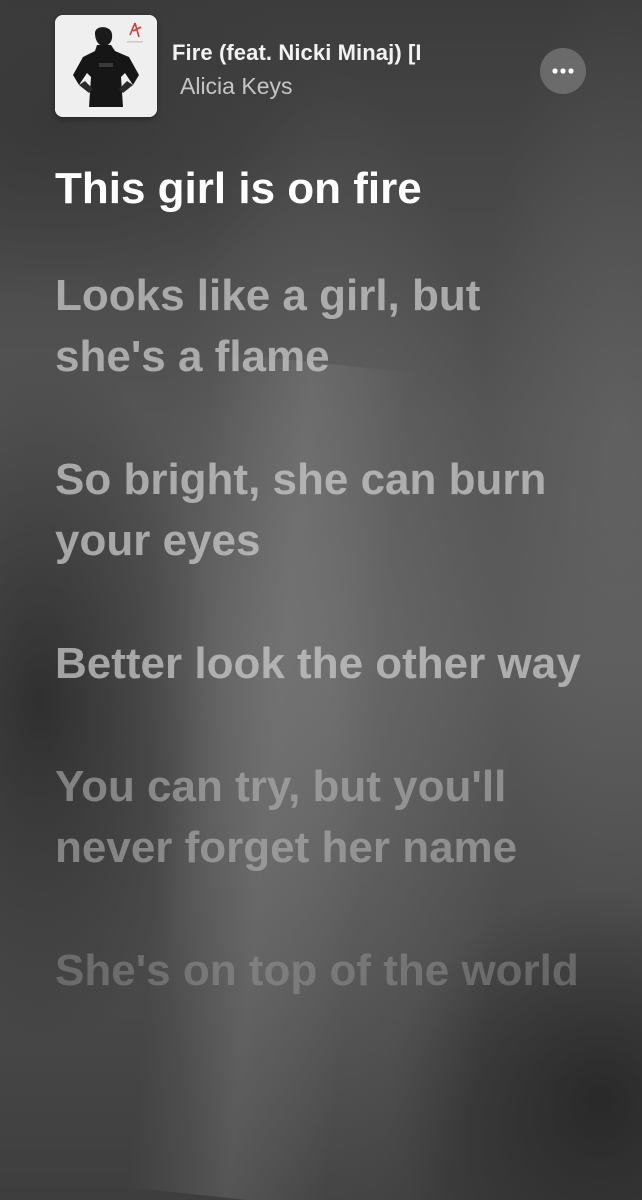  I want to click on album-art, so click(106, 66).